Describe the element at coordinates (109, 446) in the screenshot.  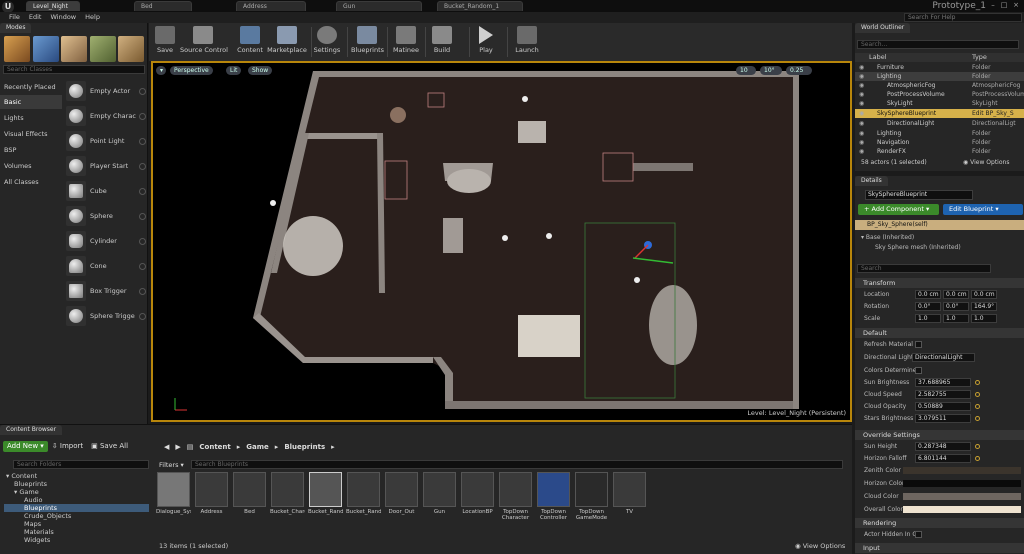
I see `save-all-button: ▣ Save All` at that location.